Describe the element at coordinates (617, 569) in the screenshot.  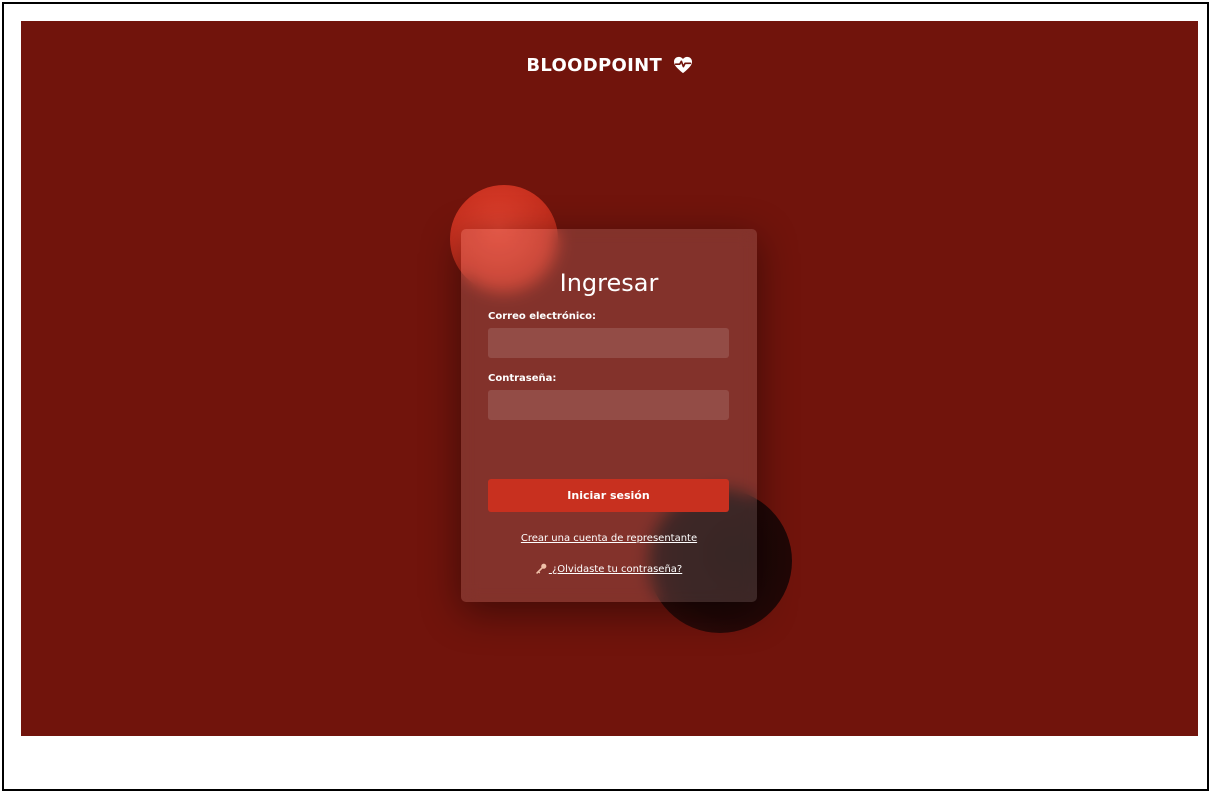
I see `forgot-password-text: ¿Olvidaste tu contraseña?` at that location.